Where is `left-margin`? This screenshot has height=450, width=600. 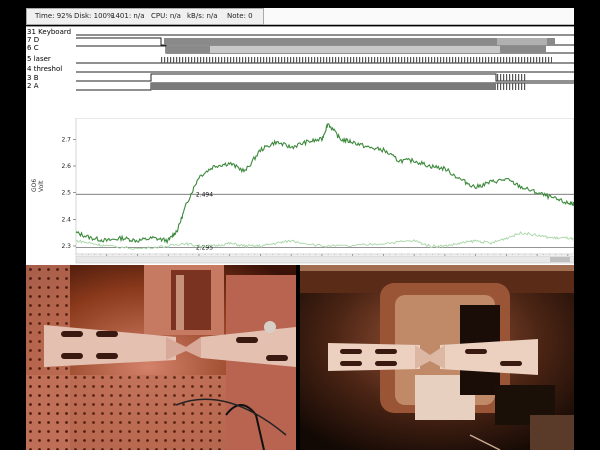 left-margin is located at coordinates (13, 132).